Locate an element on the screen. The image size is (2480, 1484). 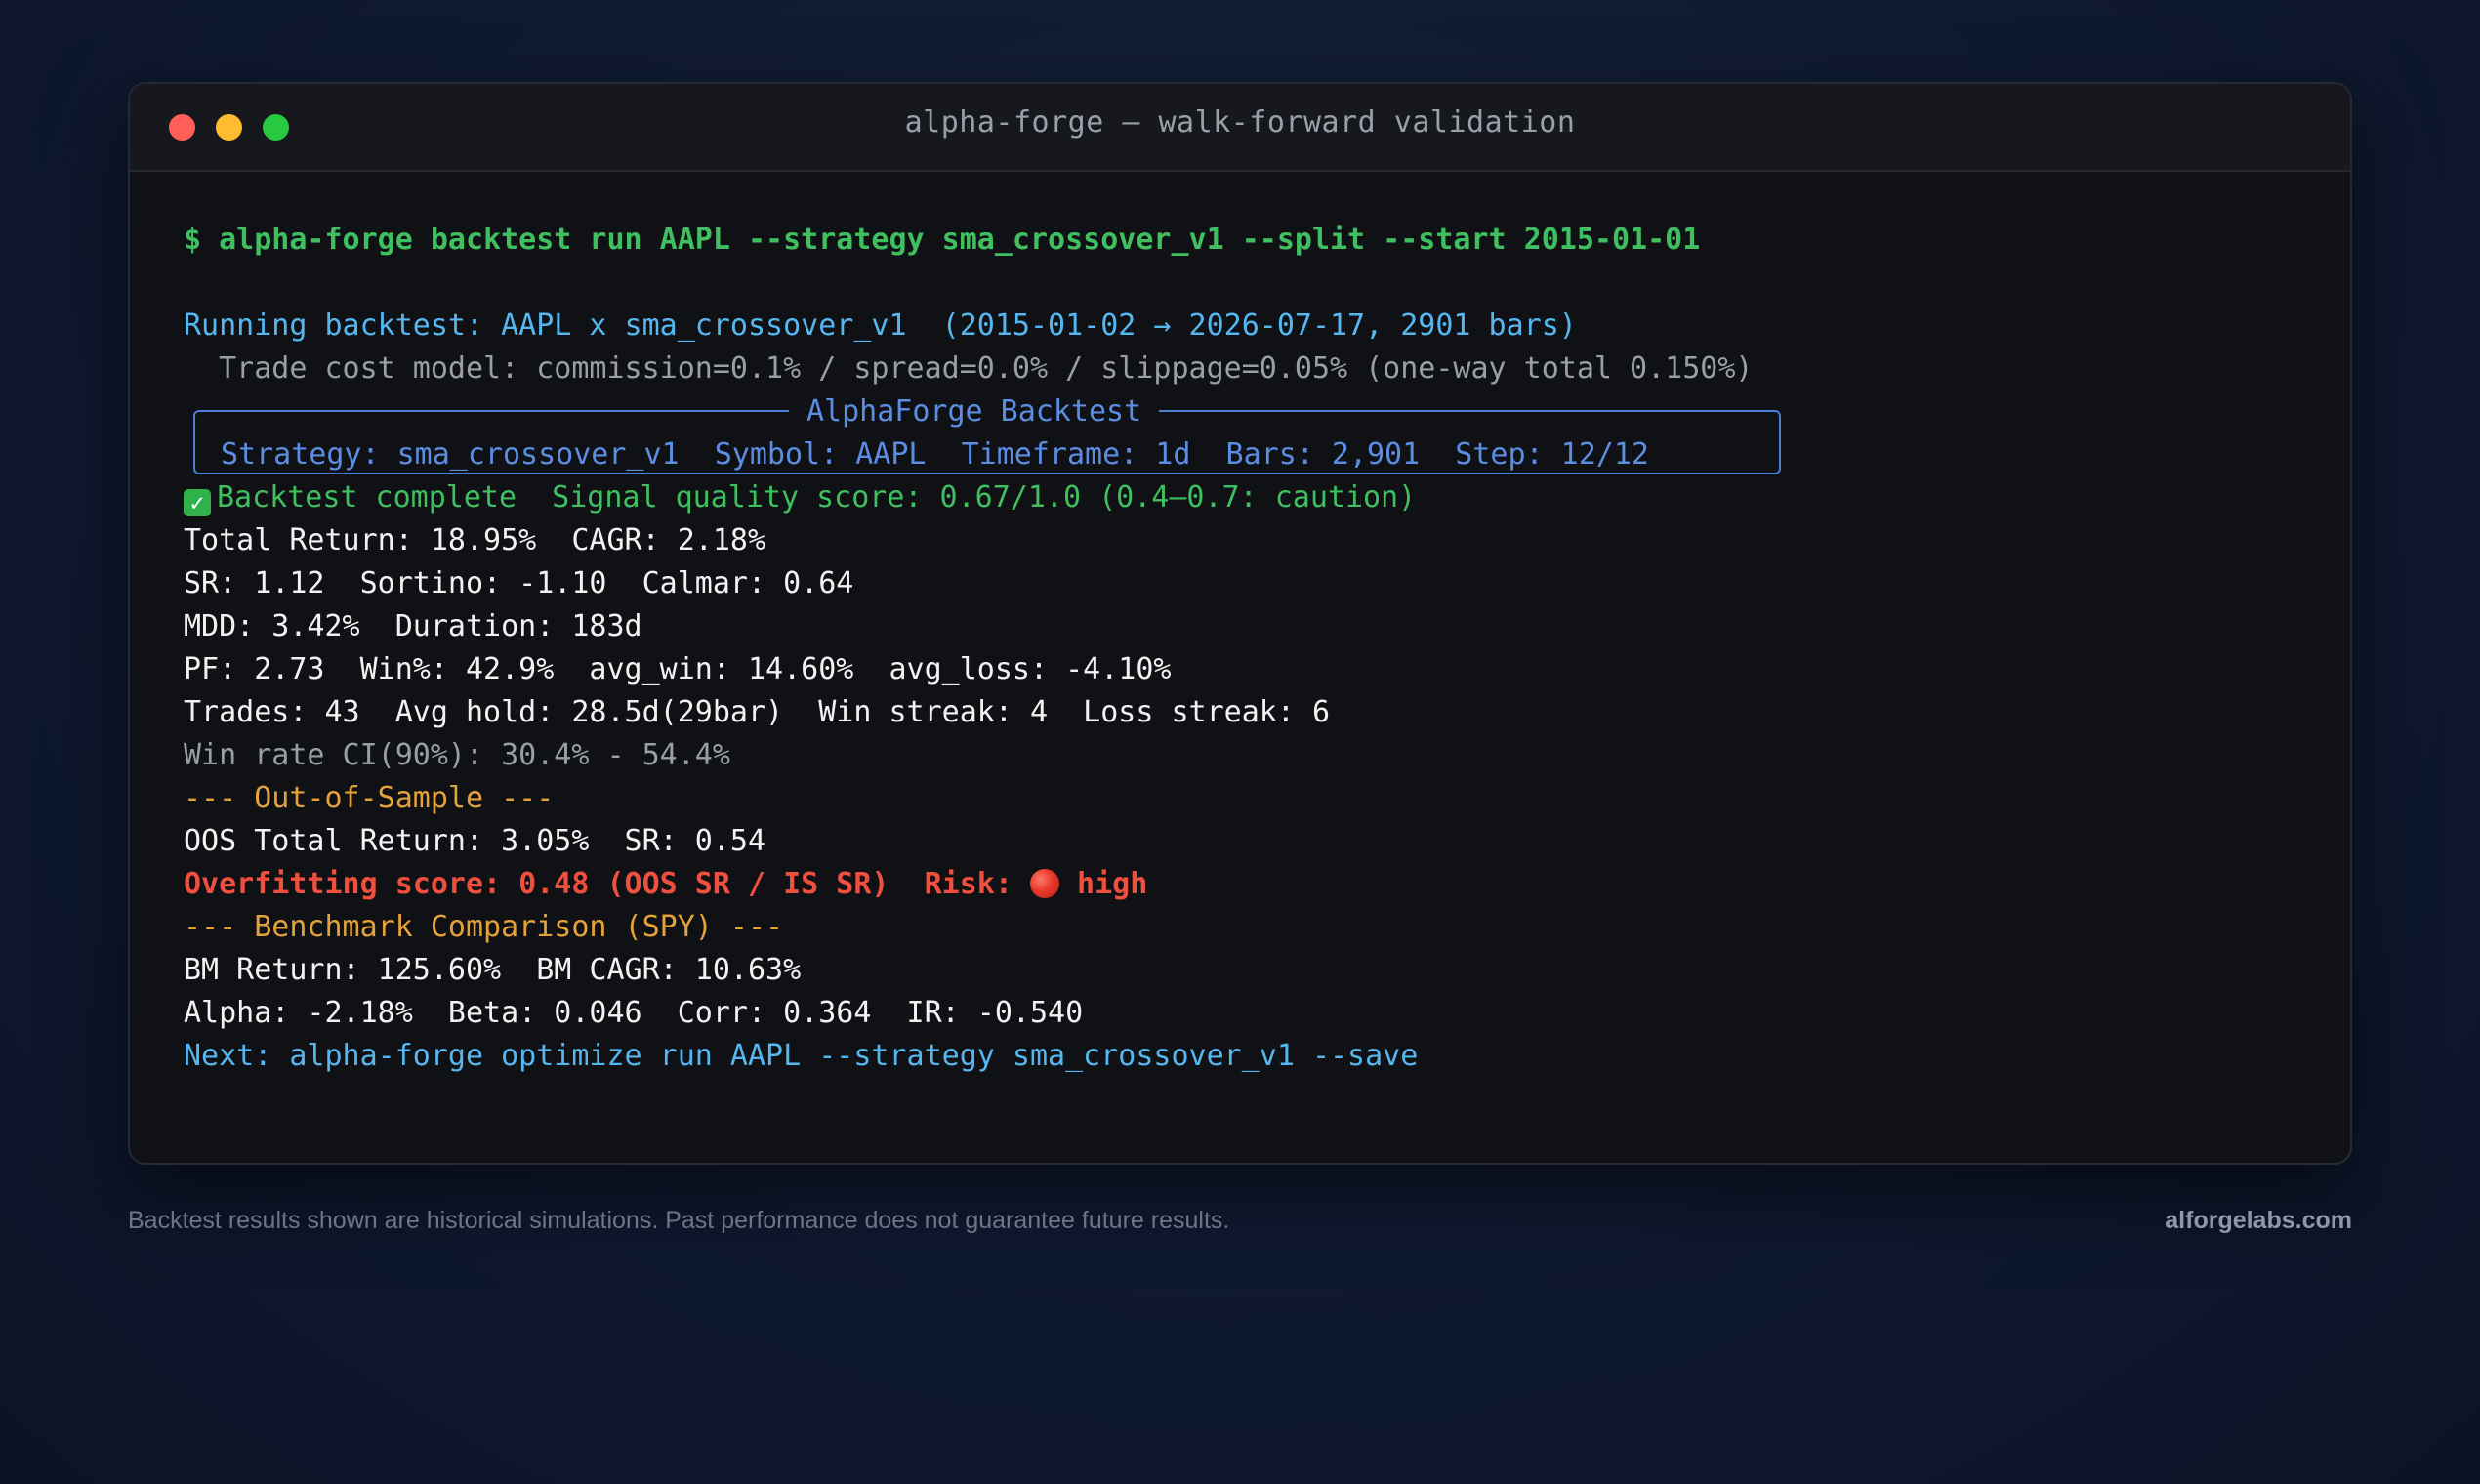
panel-title: AlphaForge Backtest is located at coordinates (974, 412).